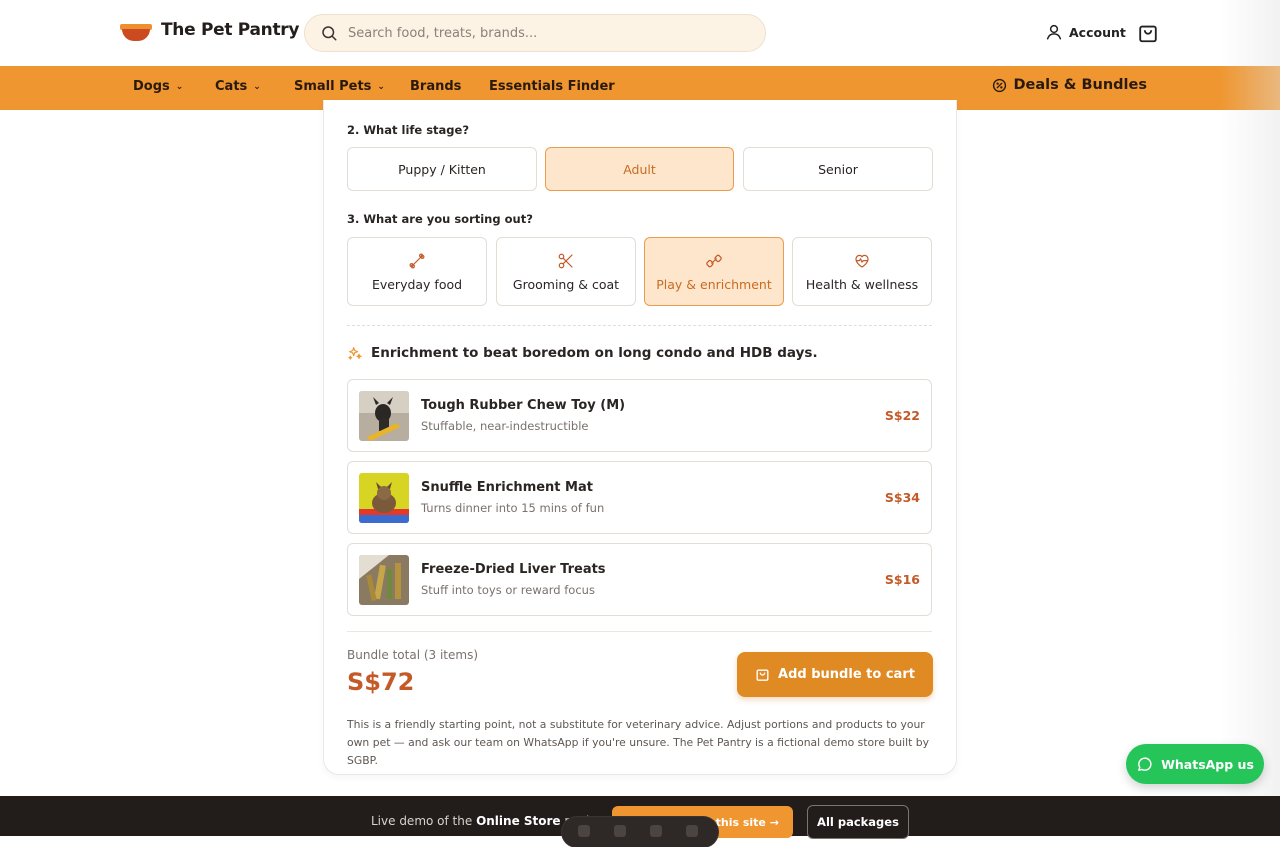 The height and width of the screenshot is (847, 1280). What do you see at coordinates (902, 579) in the screenshot?
I see `product-price: S$16` at bounding box center [902, 579].